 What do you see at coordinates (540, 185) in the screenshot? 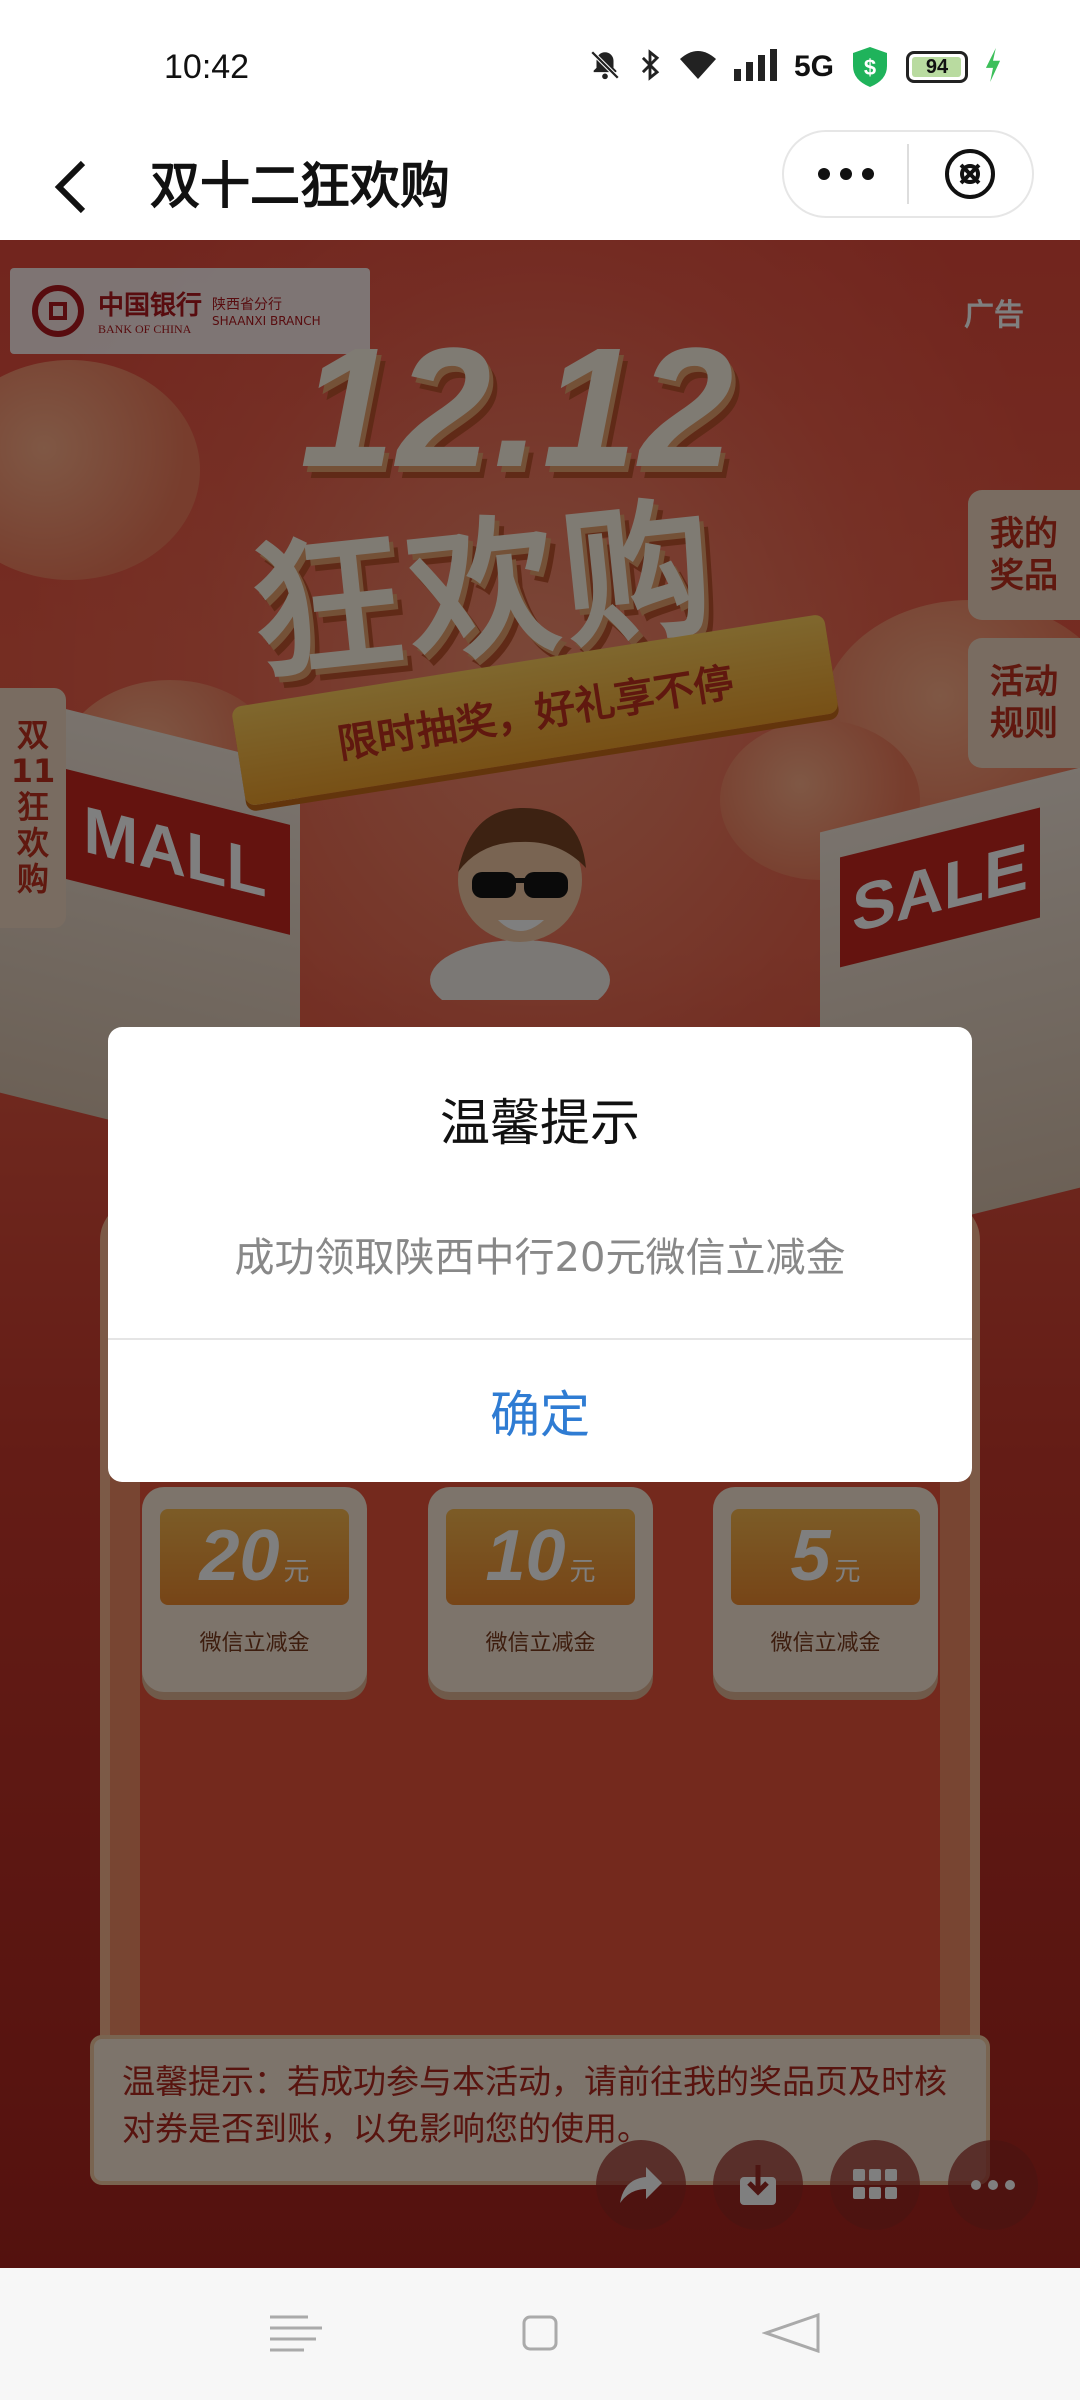
I see `title-bar: 双十二狂欢购` at bounding box center [540, 185].